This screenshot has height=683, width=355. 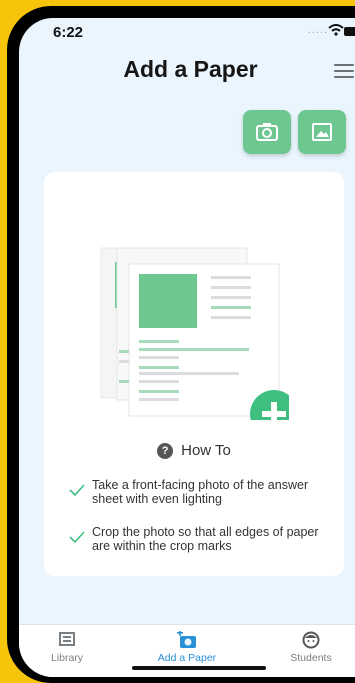 I want to click on tab-label: Students, so click(x=311, y=658).